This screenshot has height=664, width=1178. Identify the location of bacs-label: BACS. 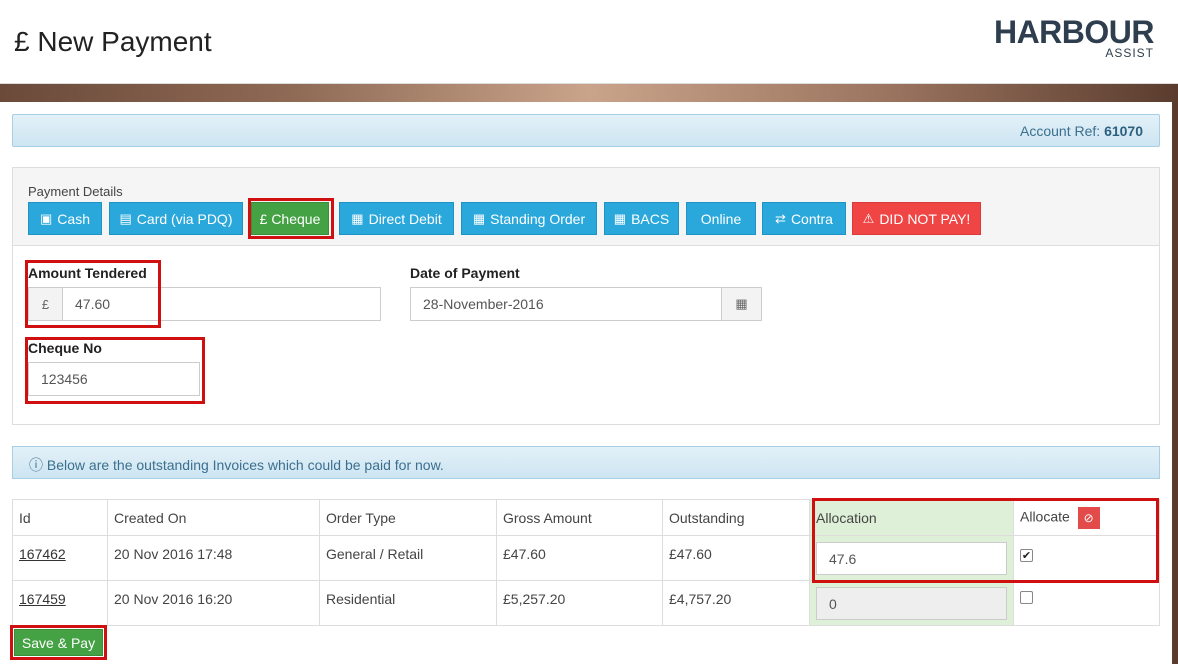
(650, 218).